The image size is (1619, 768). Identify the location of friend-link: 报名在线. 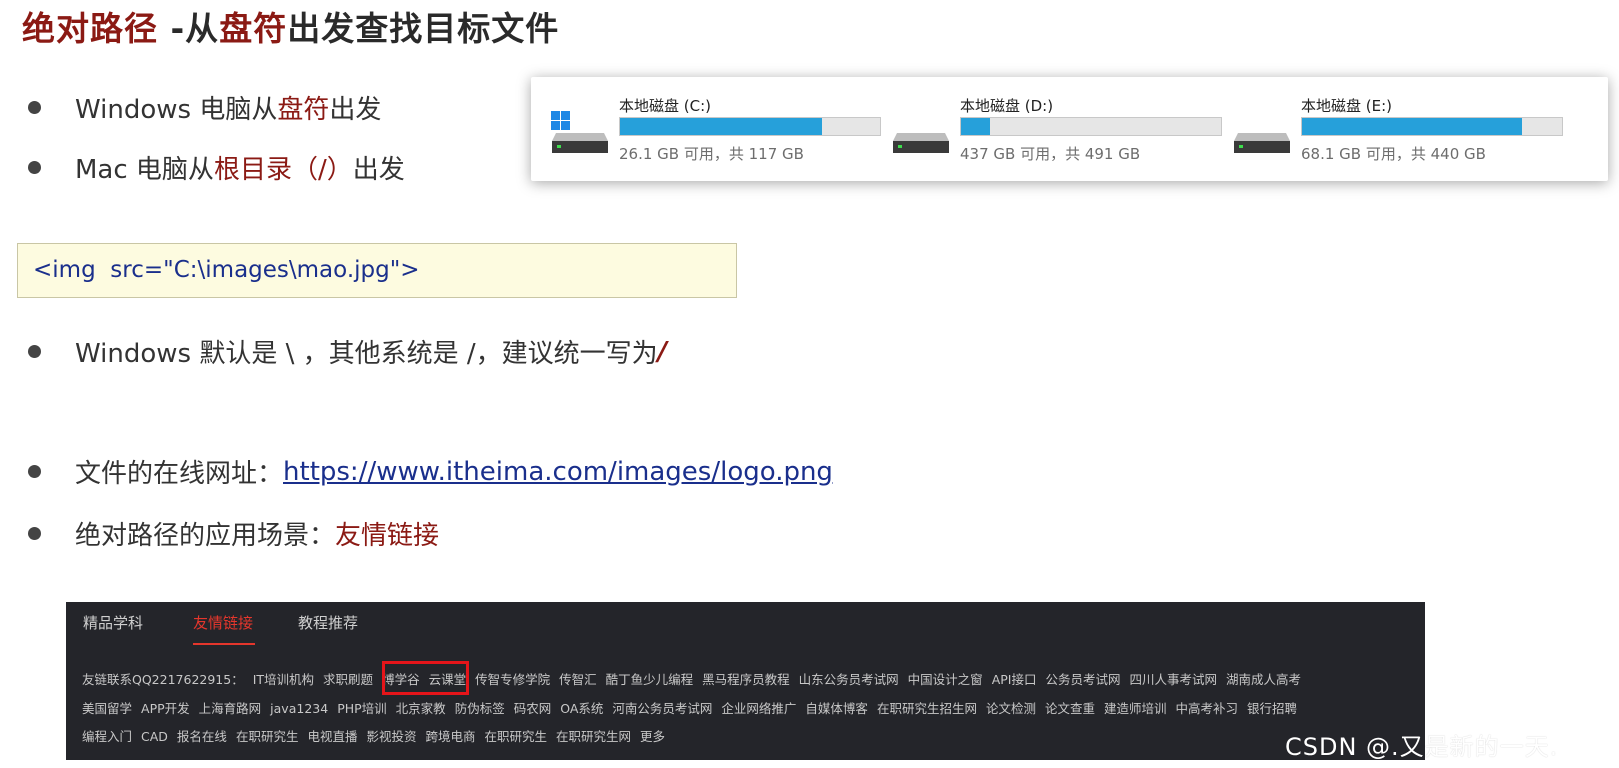
(202, 736).